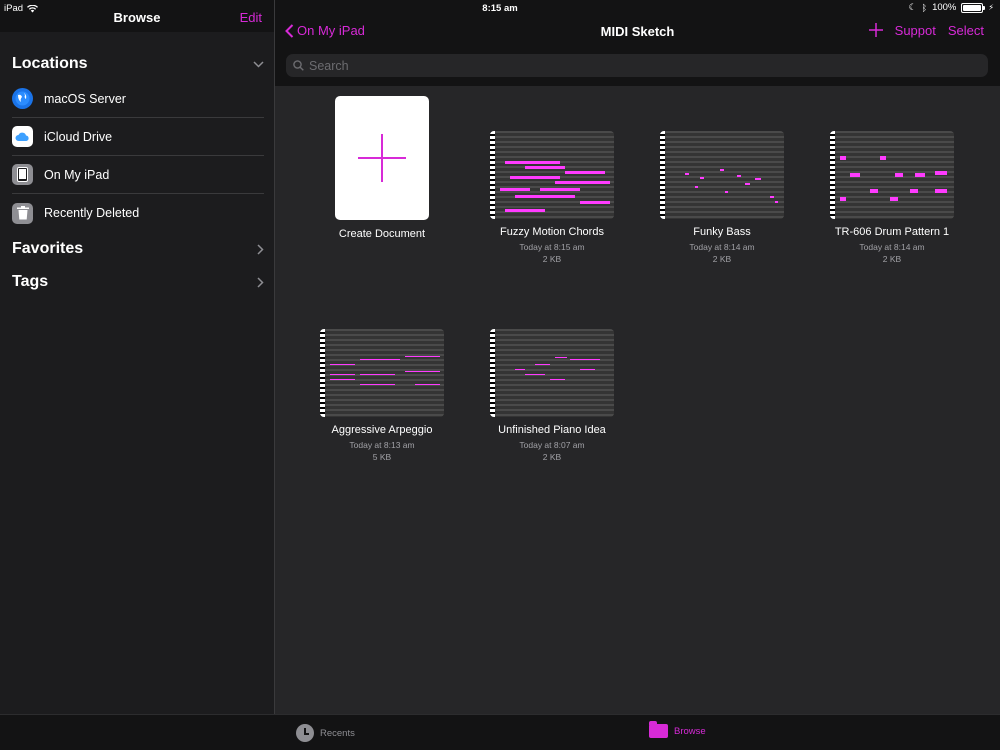 This screenshot has width=1000, height=750. Describe the element at coordinates (722, 232) in the screenshot. I see `document-title: Funky Bass` at that location.